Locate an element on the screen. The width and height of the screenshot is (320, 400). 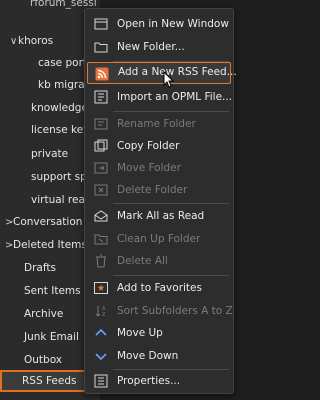
clean-up-icon is located at coordinates (101, 239).